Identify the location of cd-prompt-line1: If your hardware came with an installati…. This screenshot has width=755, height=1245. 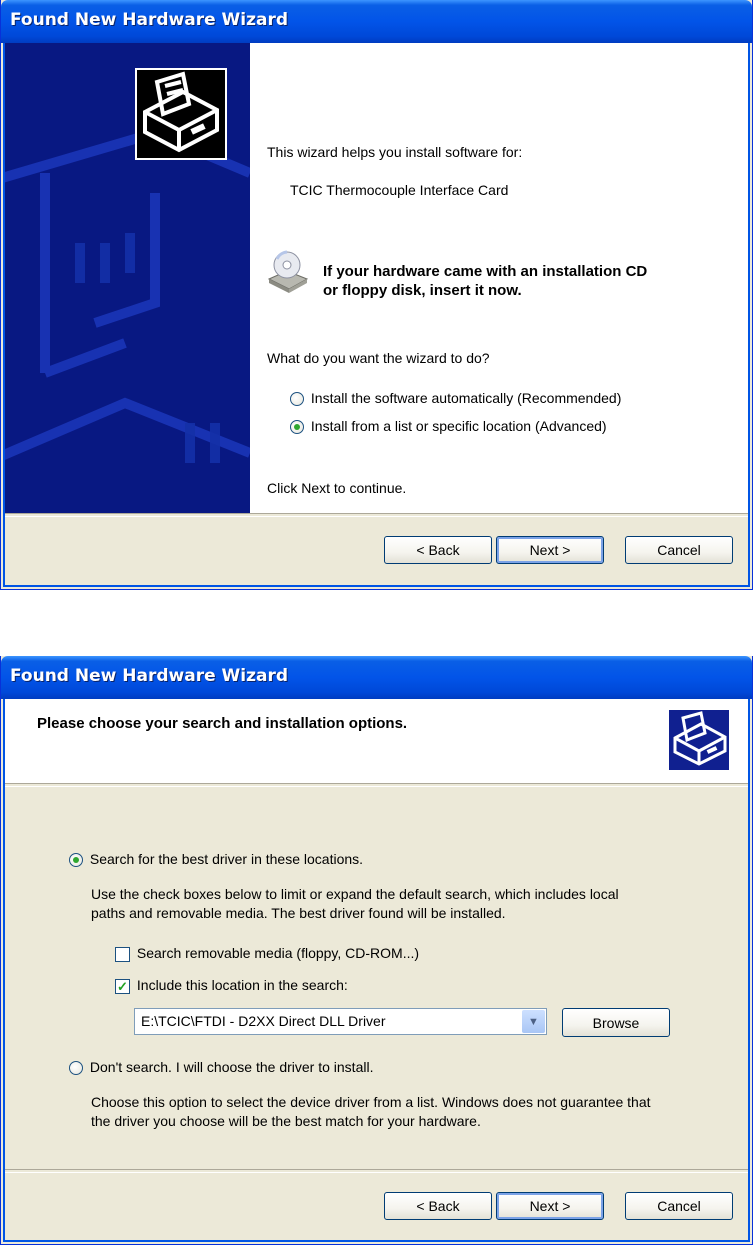
(485, 271).